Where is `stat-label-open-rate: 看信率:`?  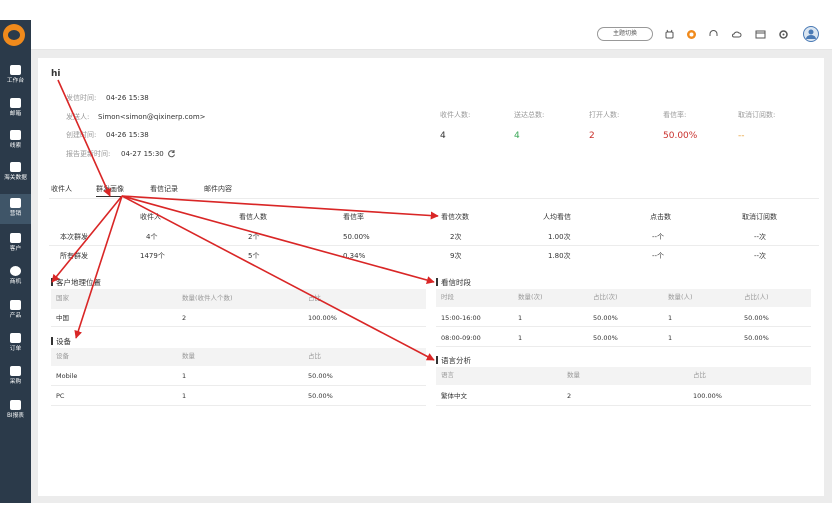 stat-label-open-rate: 看信率: is located at coordinates (675, 115).